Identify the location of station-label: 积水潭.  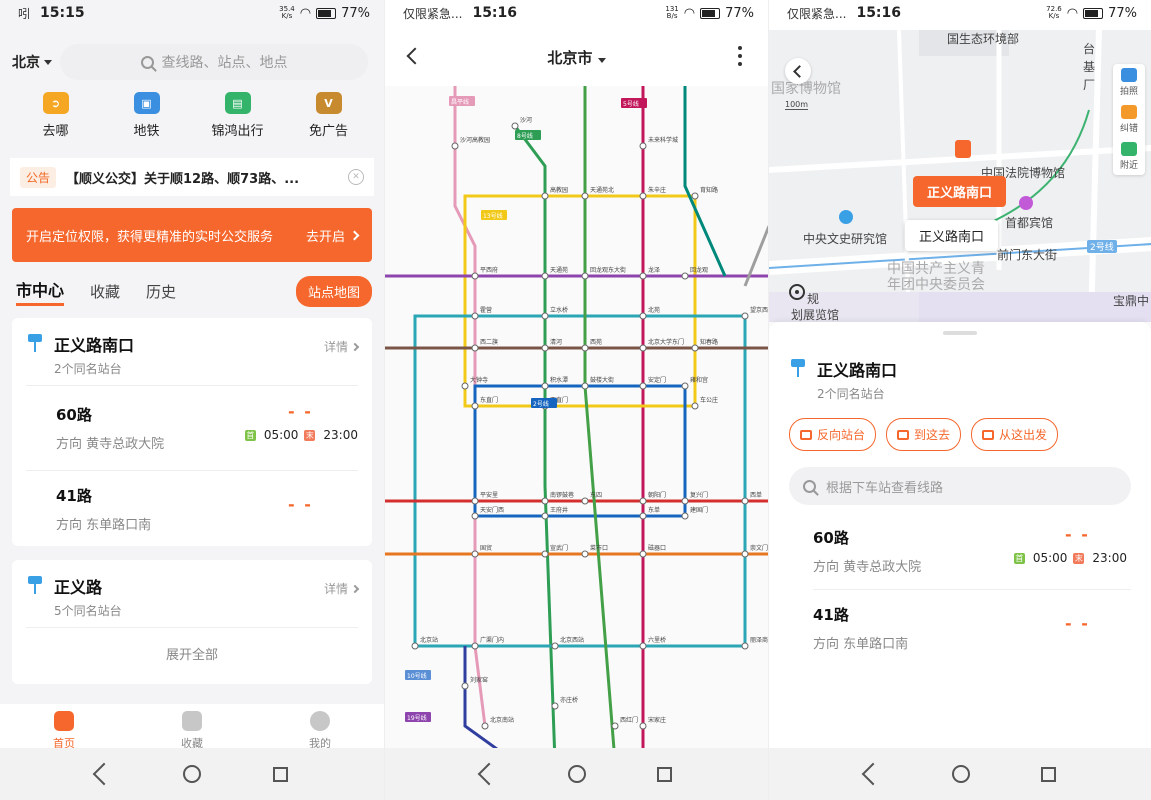
(559, 380).